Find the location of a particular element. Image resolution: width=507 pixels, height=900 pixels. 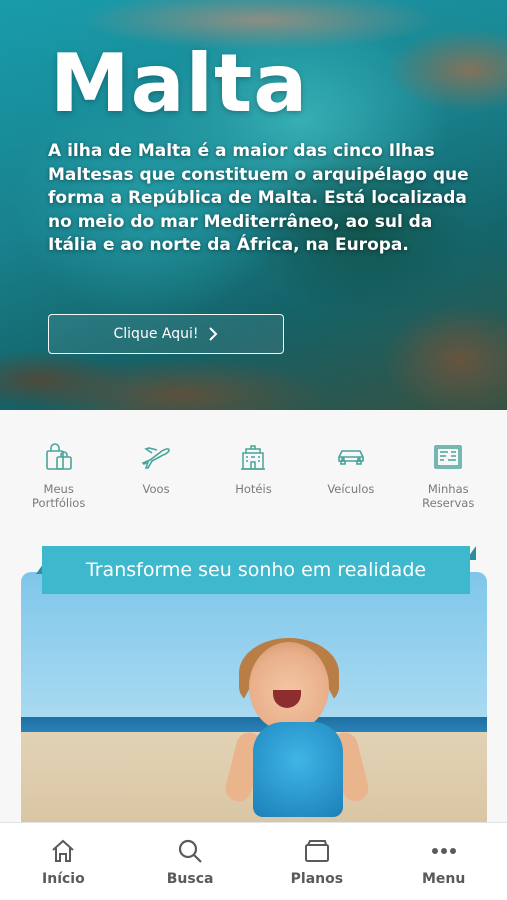

quick-nav-flights: Voos is located at coordinates (156, 470).